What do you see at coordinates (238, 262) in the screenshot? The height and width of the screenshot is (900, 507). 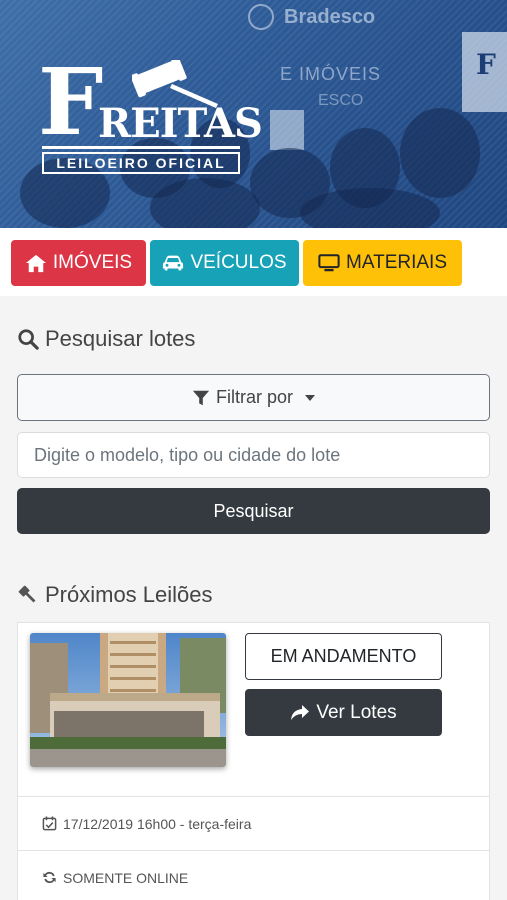 I see `category-veiculos-label: VEÍCULOS` at bounding box center [238, 262].